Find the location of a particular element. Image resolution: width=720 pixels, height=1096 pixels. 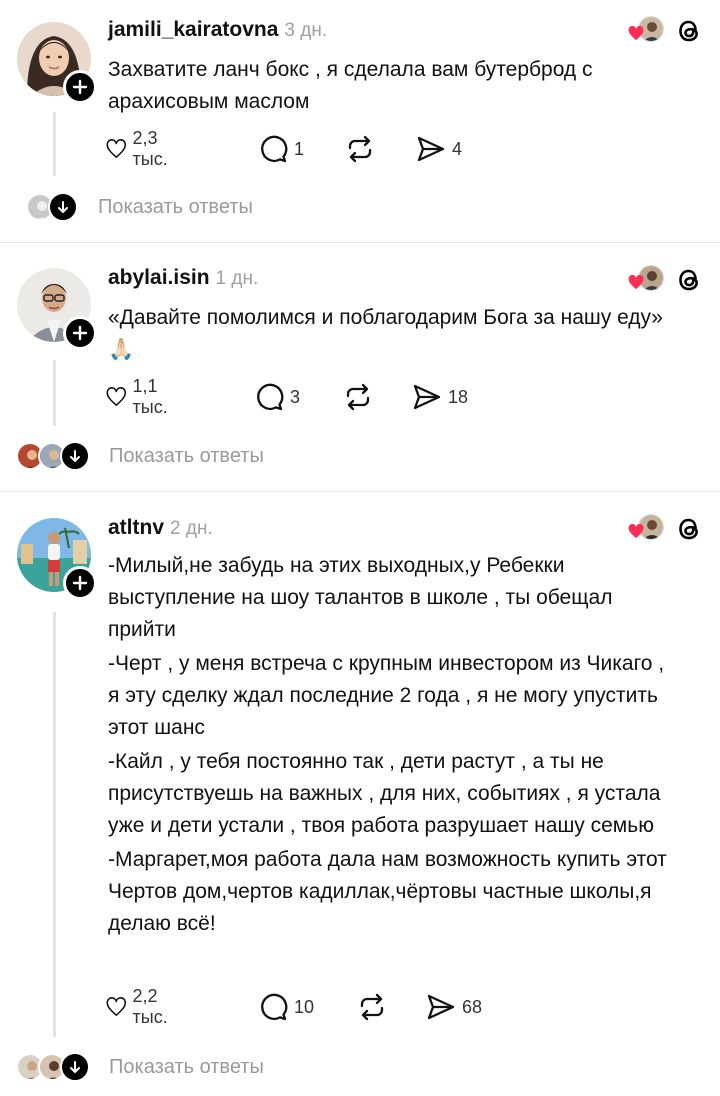

post-time: 3 дн. is located at coordinates (306, 30).